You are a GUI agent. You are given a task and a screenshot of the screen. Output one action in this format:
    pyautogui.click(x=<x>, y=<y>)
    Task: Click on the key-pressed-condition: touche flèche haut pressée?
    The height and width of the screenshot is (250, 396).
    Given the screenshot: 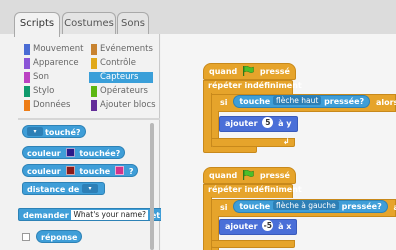 What is the action you would take?
    pyautogui.click(x=302, y=101)
    